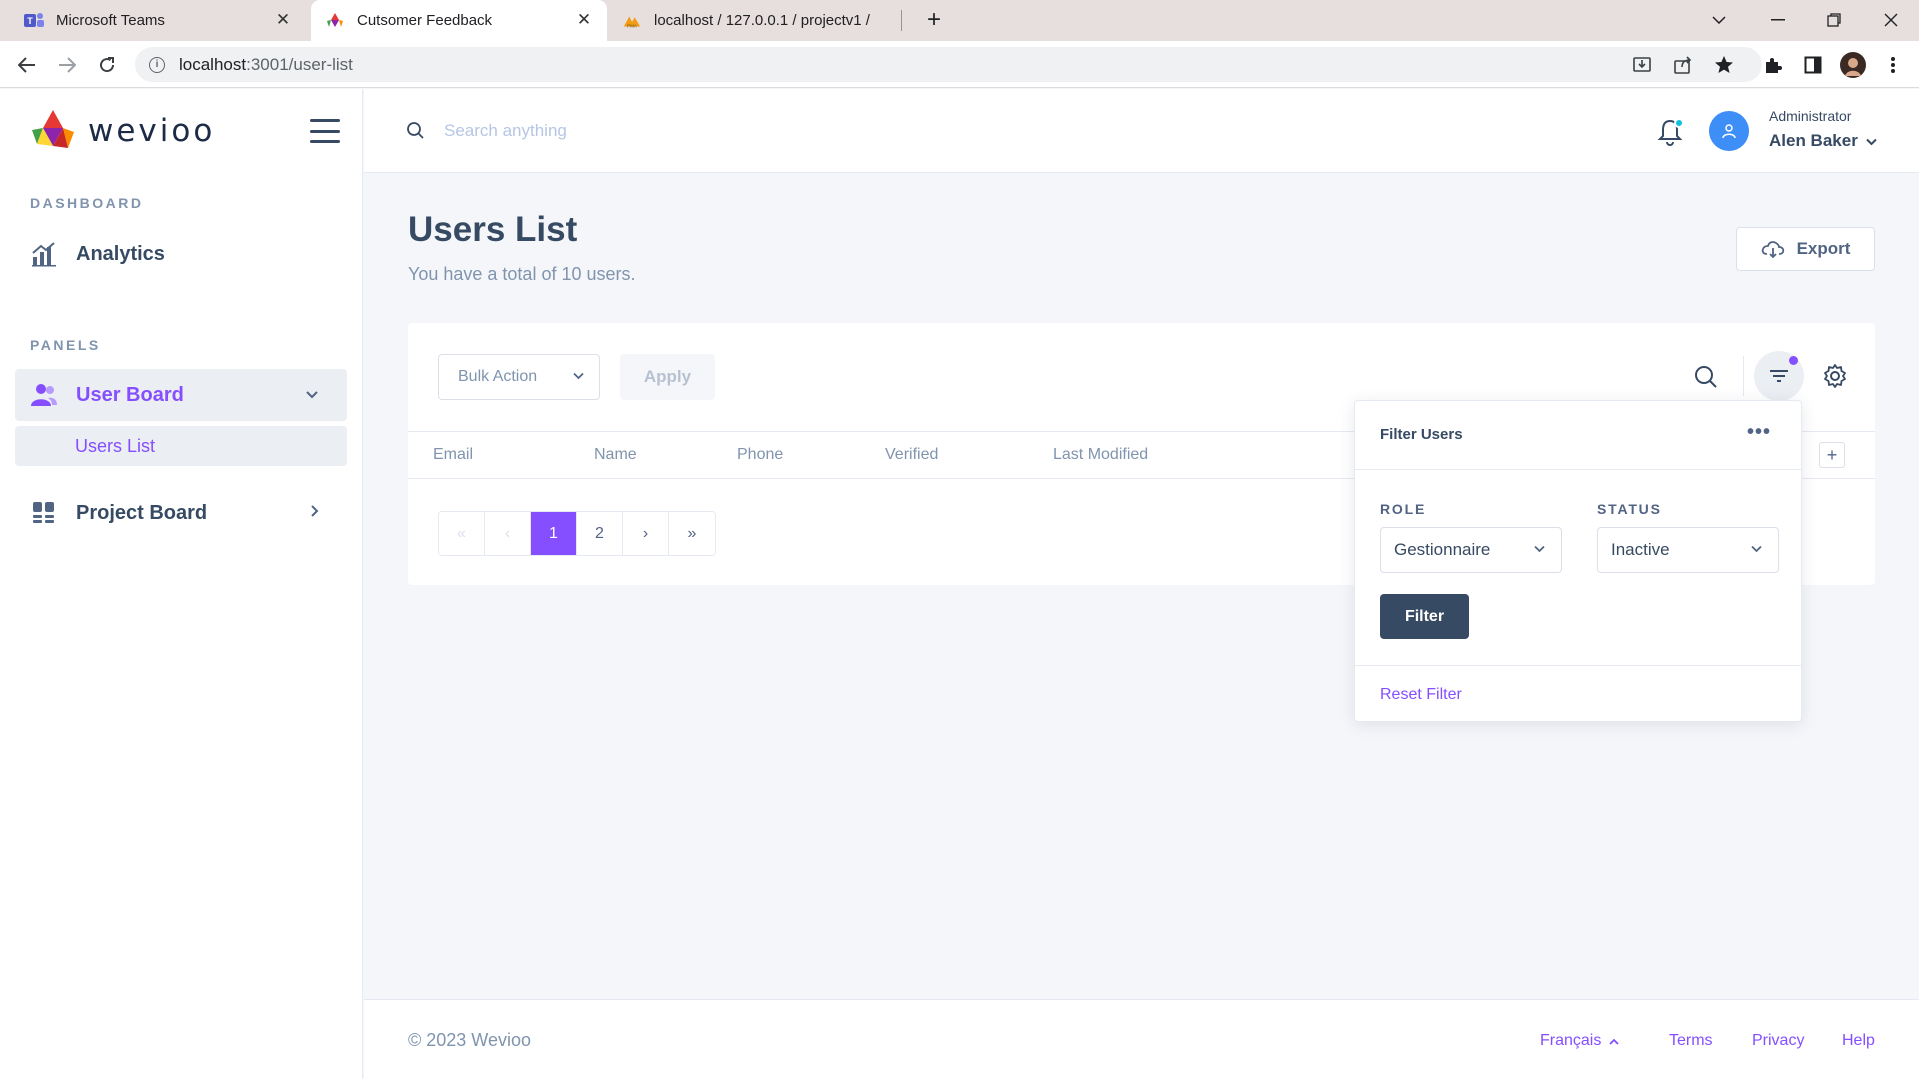  Describe the element at coordinates (157, 64) in the screenshot. I see `site-info-icon: i` at that location.